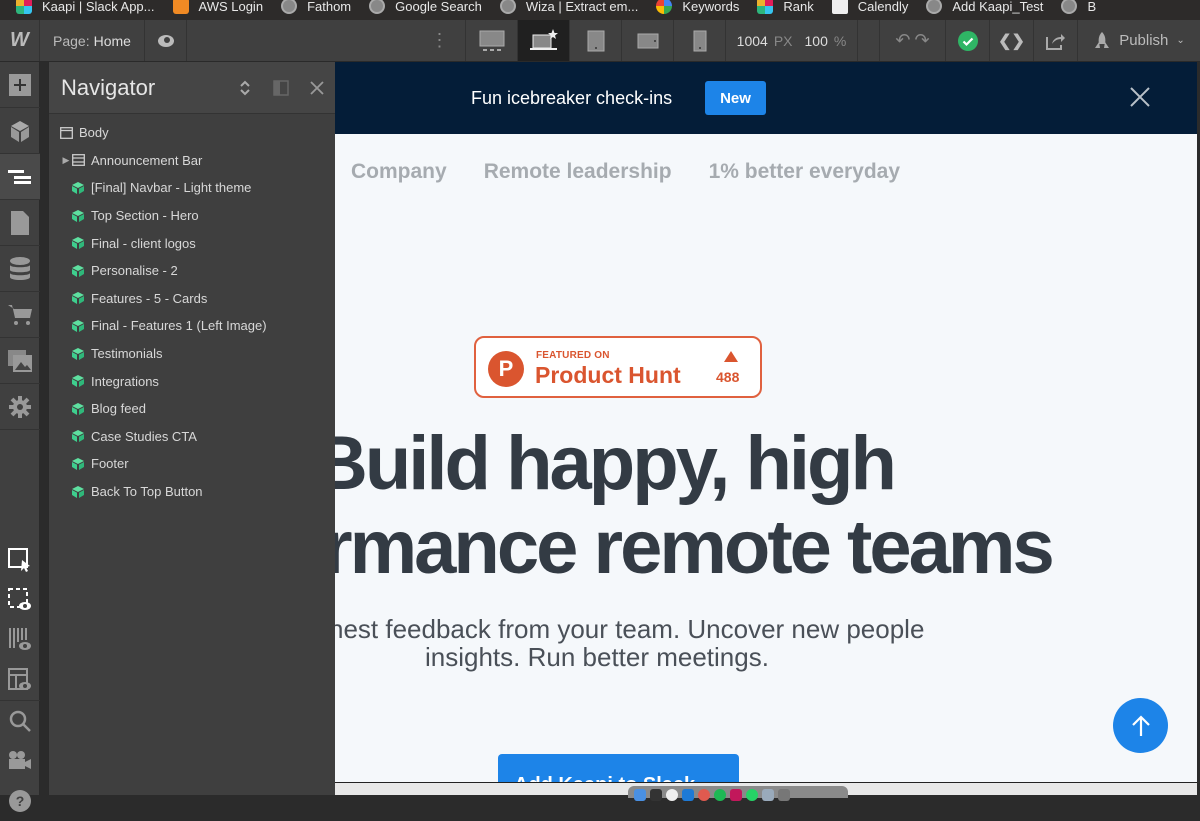 The height and width of the screenshot is (821, 1200). I want to click on breakpoint-mobile-portrait, so click(700, 40).